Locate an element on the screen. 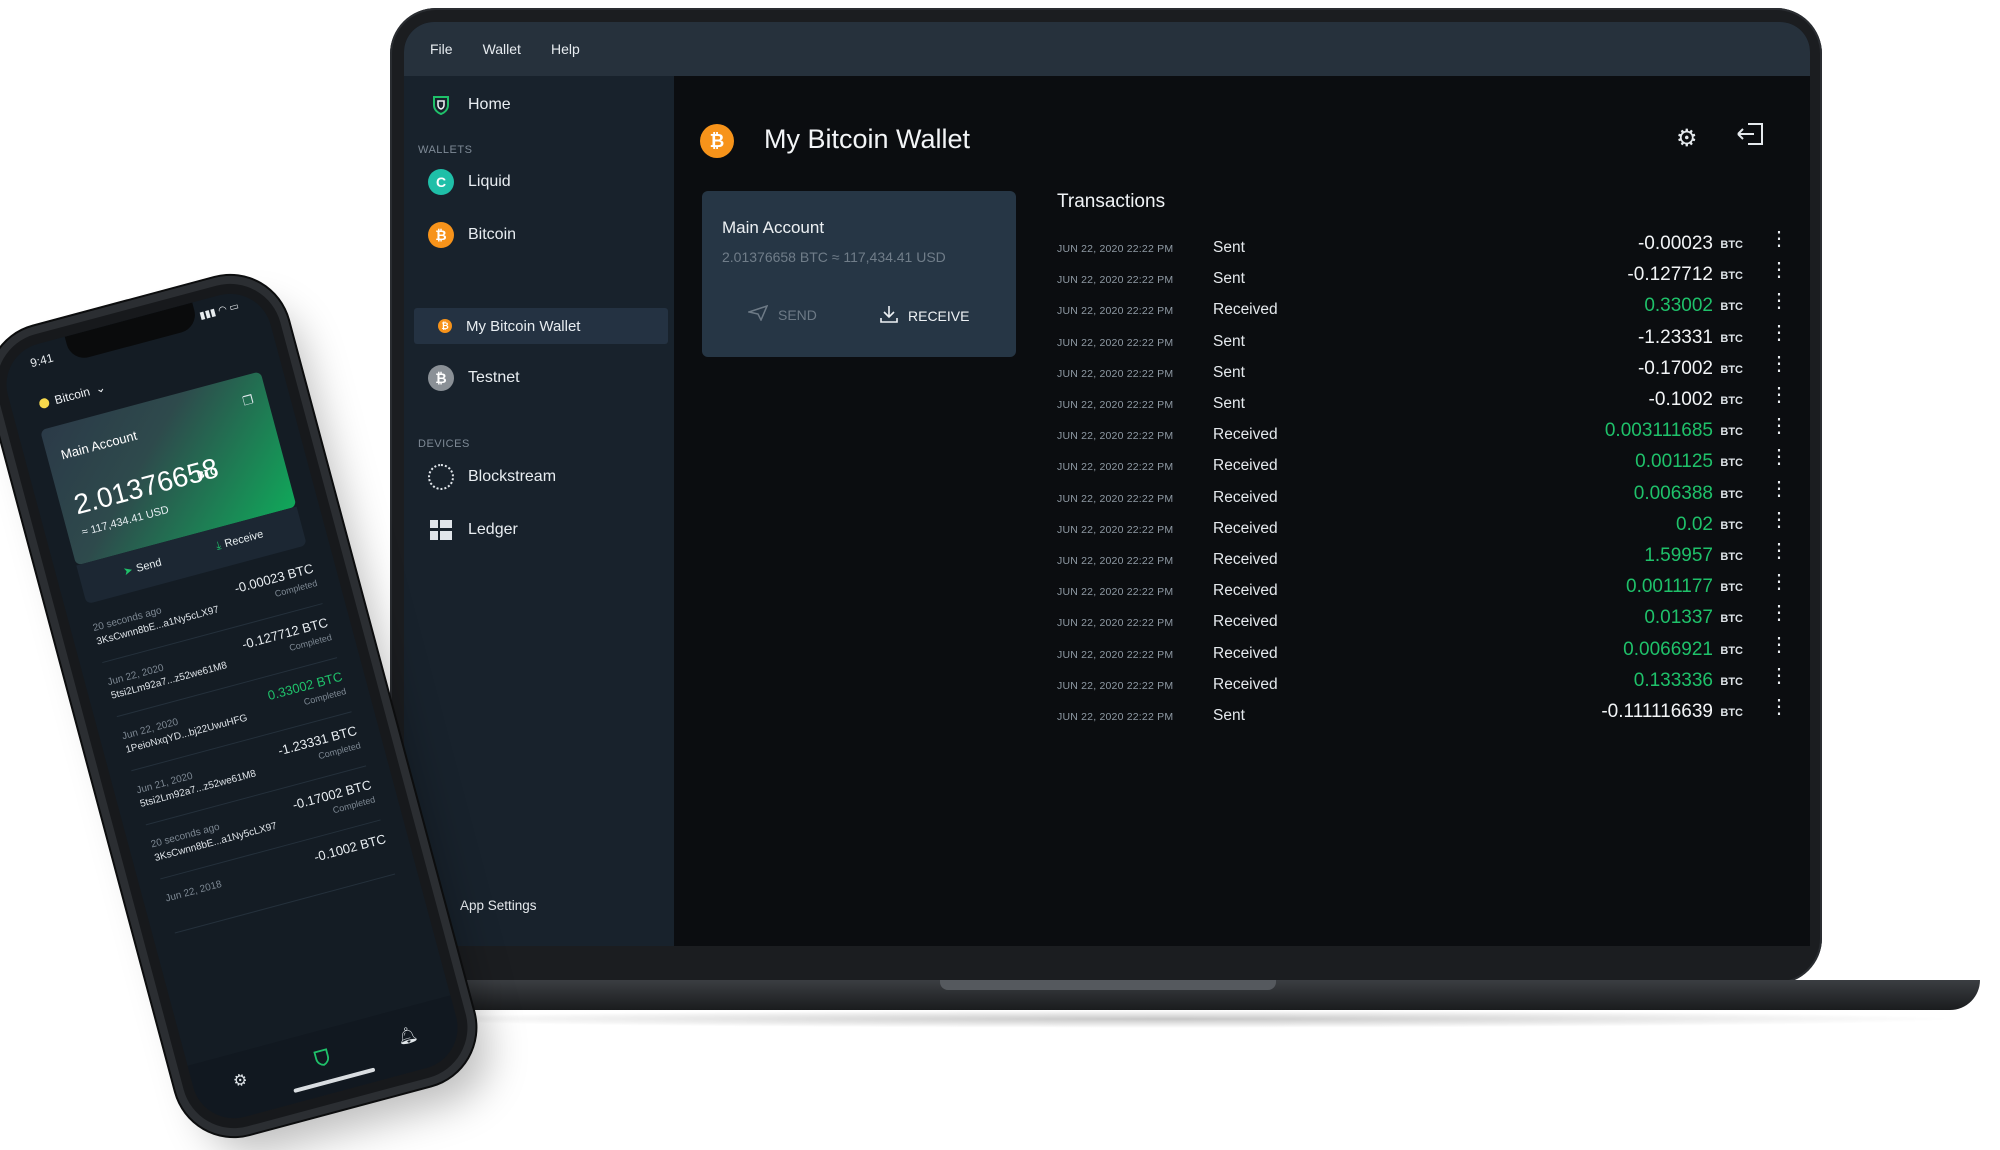 The width and height of the screenshot is (2000, 1150). chevron-down-icon: ⌄ is located at coordinates (100, 388).